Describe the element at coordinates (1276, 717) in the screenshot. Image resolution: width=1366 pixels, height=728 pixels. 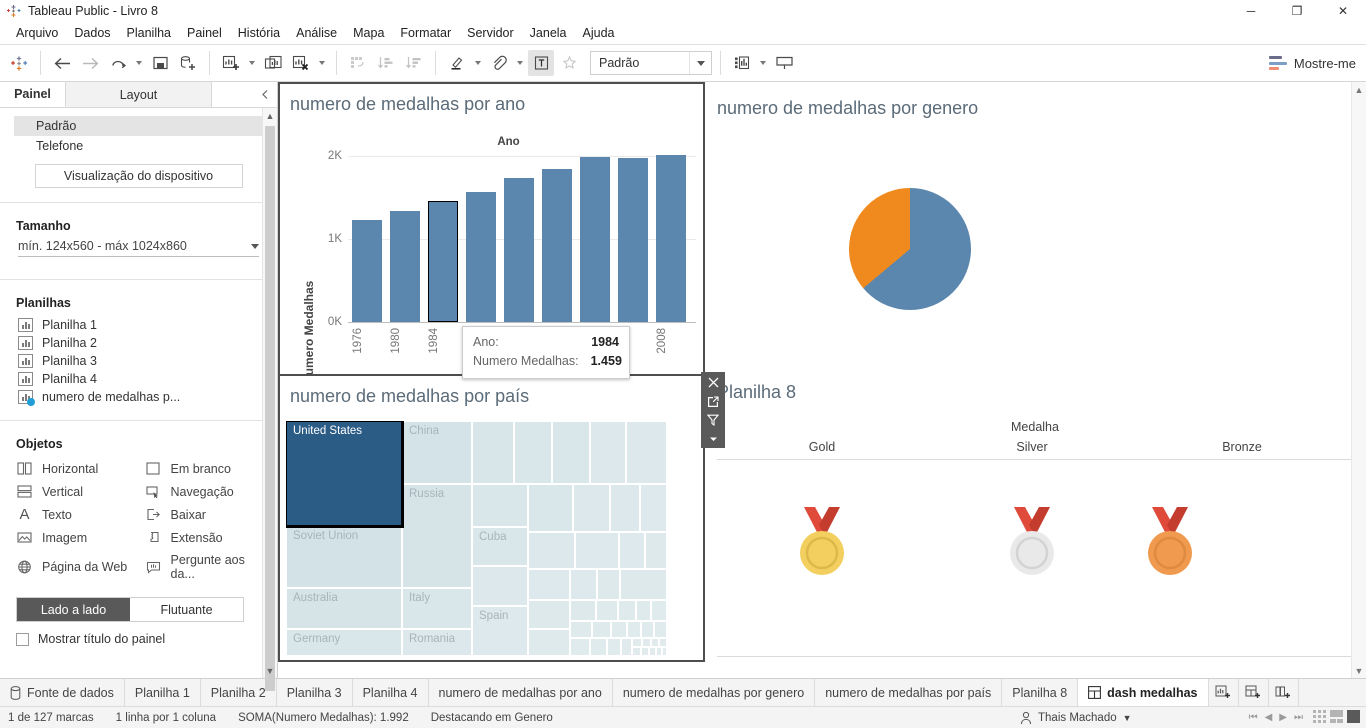
I see `status-nav-arrows: ⏮ ◀ ▶ ⏭` at that location.